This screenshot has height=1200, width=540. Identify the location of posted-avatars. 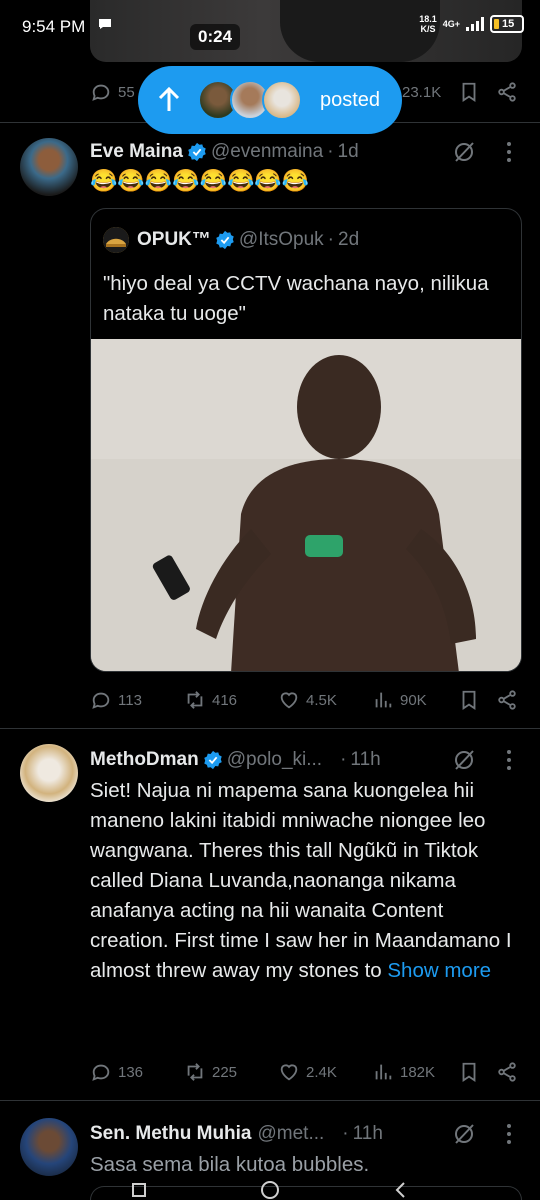
(250, 100).